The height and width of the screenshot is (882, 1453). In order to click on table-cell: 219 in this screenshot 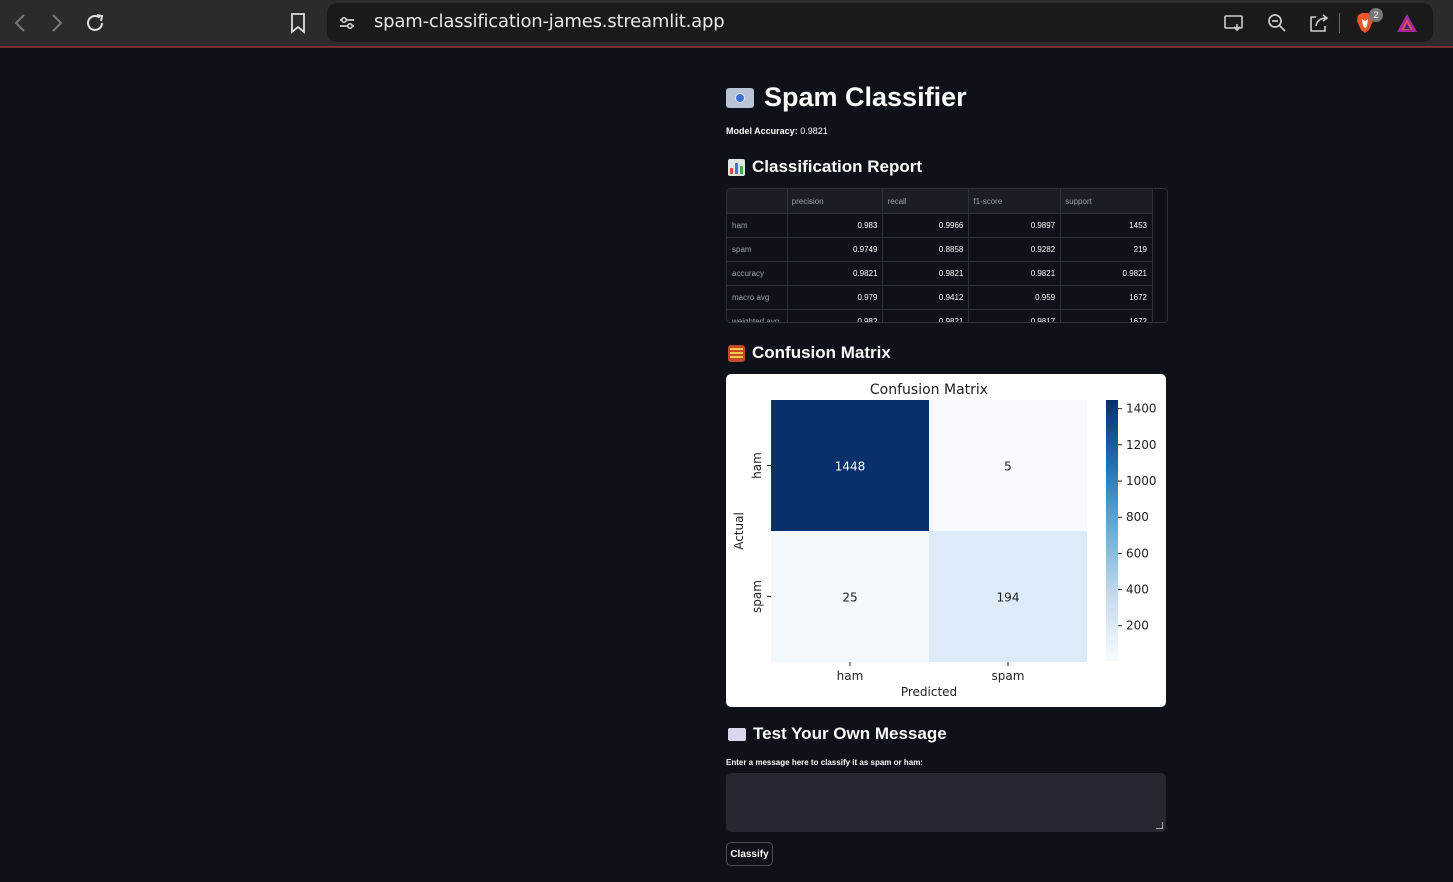, I will do `click(1106, 249)`.